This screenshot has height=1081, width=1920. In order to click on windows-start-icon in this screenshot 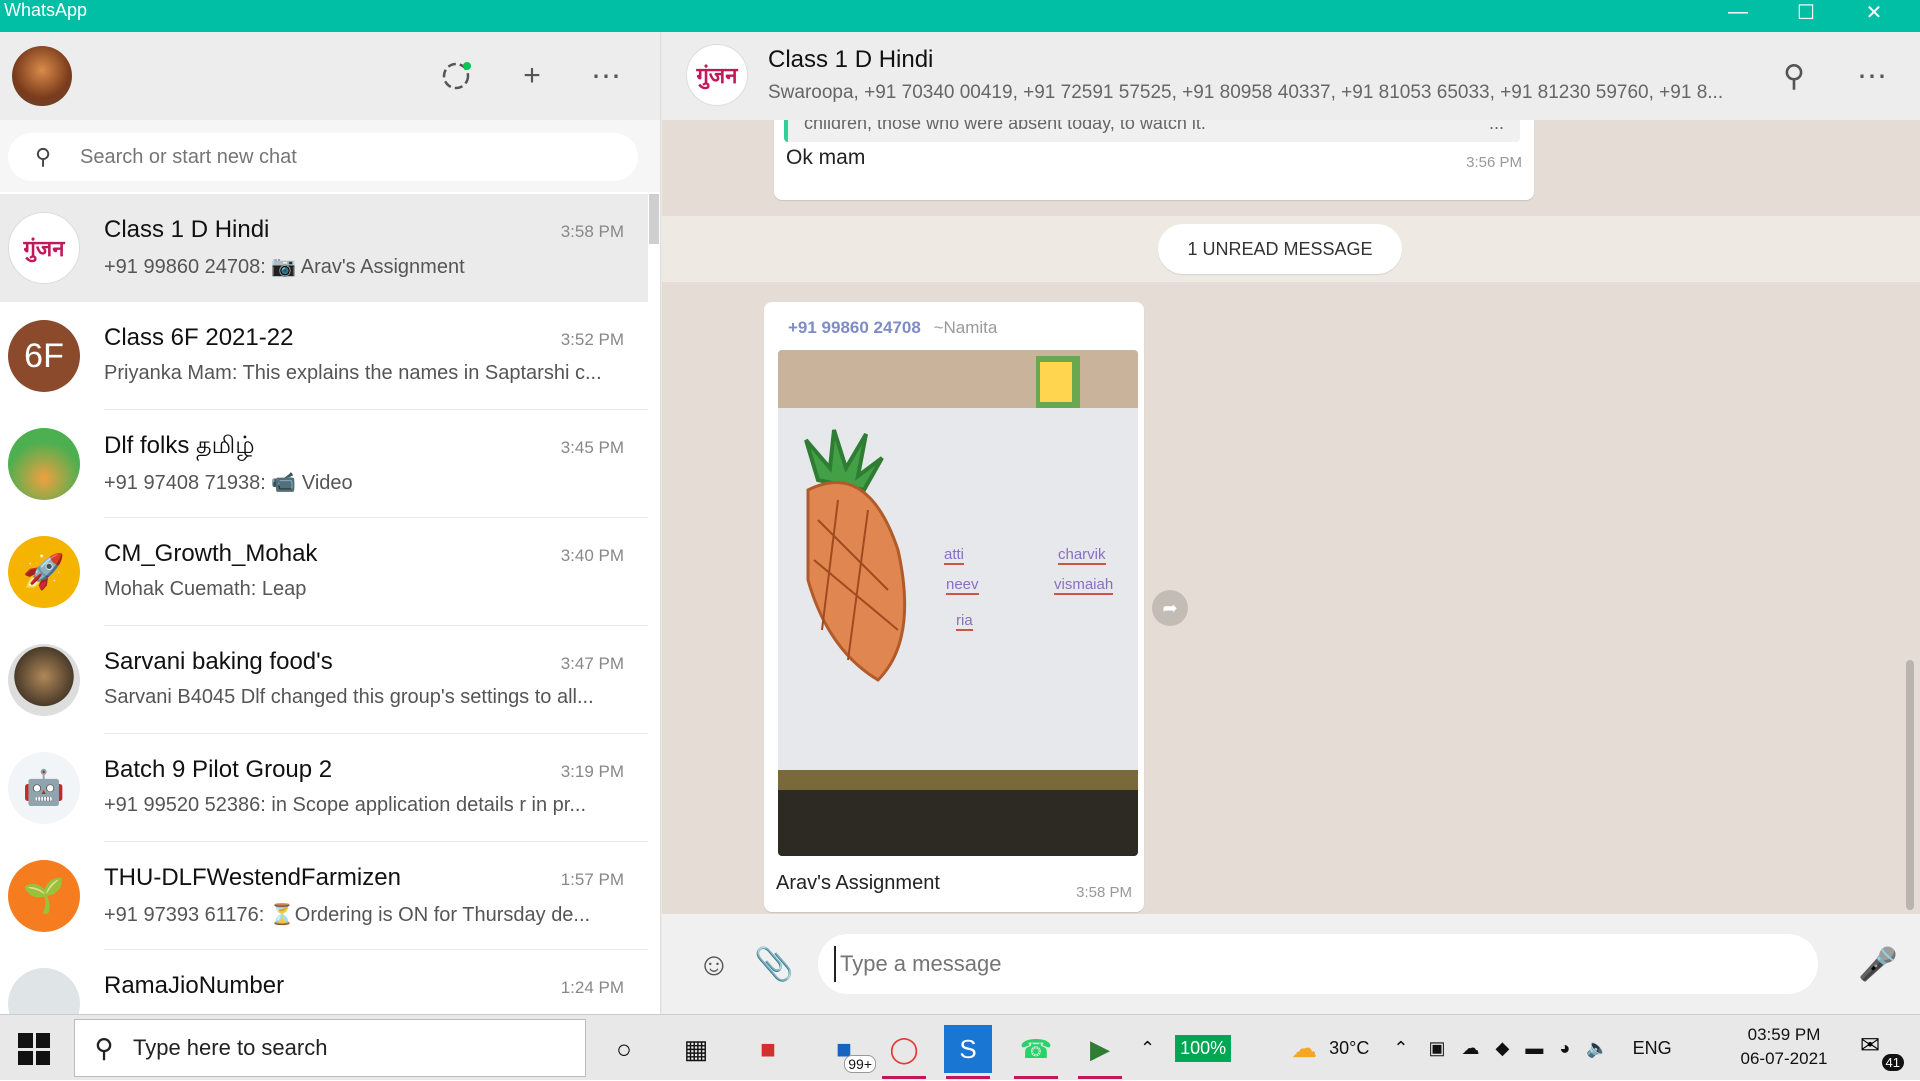, I will do `click(34, 1049)`.